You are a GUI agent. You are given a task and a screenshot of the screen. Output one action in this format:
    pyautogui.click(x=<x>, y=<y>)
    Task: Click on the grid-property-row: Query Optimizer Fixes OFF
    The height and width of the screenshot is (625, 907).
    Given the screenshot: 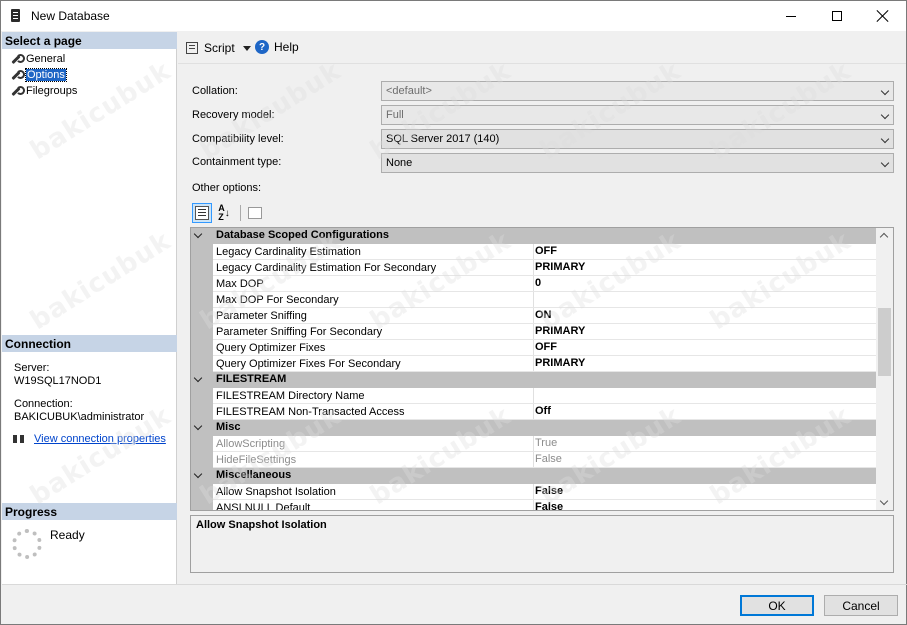 What is the action you would take?
    pyautogui.click(x=534, y=348)
    